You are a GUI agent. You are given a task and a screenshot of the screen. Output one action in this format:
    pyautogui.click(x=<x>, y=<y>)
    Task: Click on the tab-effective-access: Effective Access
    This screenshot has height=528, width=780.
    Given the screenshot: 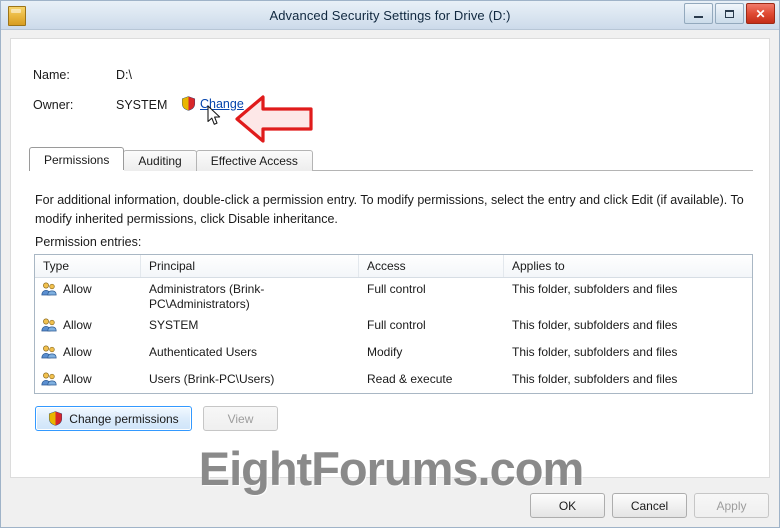 What is the action you would take?
    pyautogui.click(x=254, y=160)
    